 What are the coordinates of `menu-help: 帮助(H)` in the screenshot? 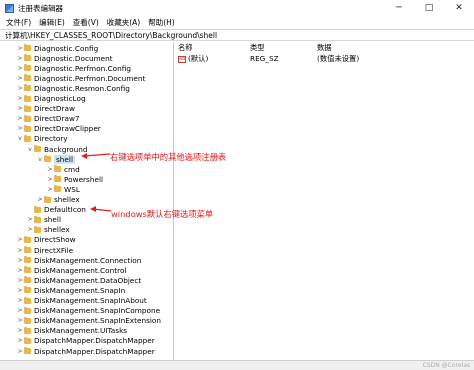 It's located at (161, 22).